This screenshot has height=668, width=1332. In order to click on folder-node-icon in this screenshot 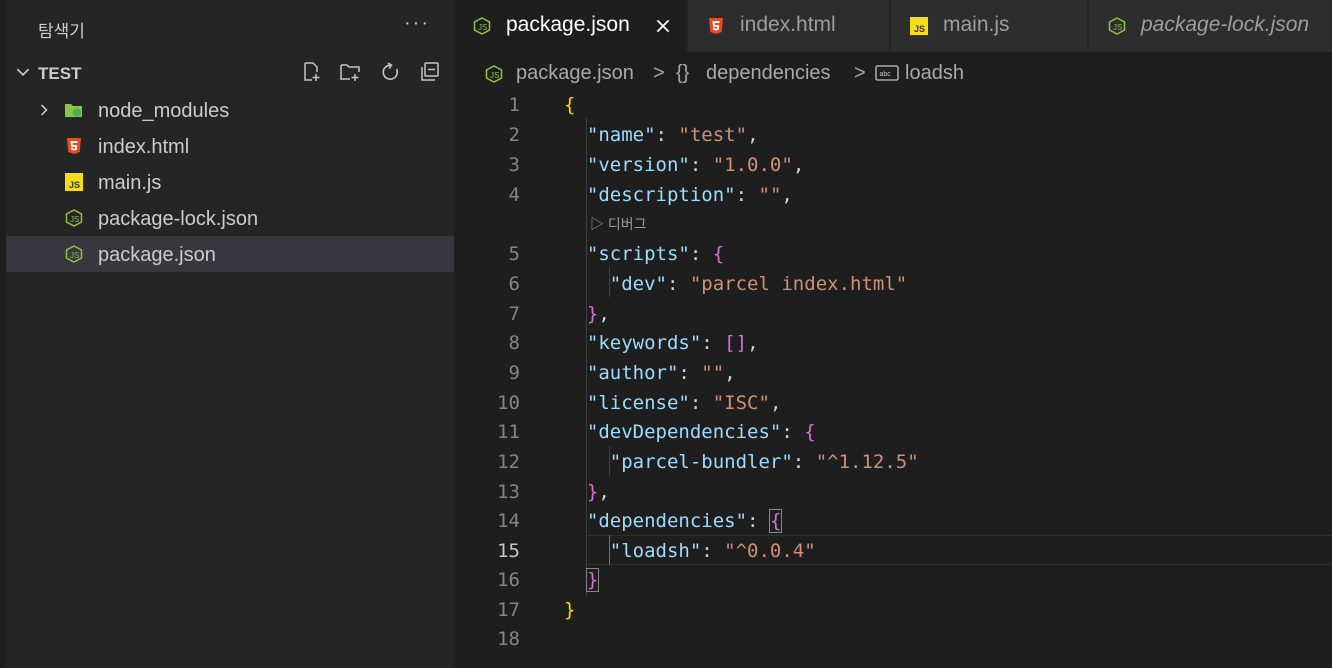, I will do `click(73, 110)`.